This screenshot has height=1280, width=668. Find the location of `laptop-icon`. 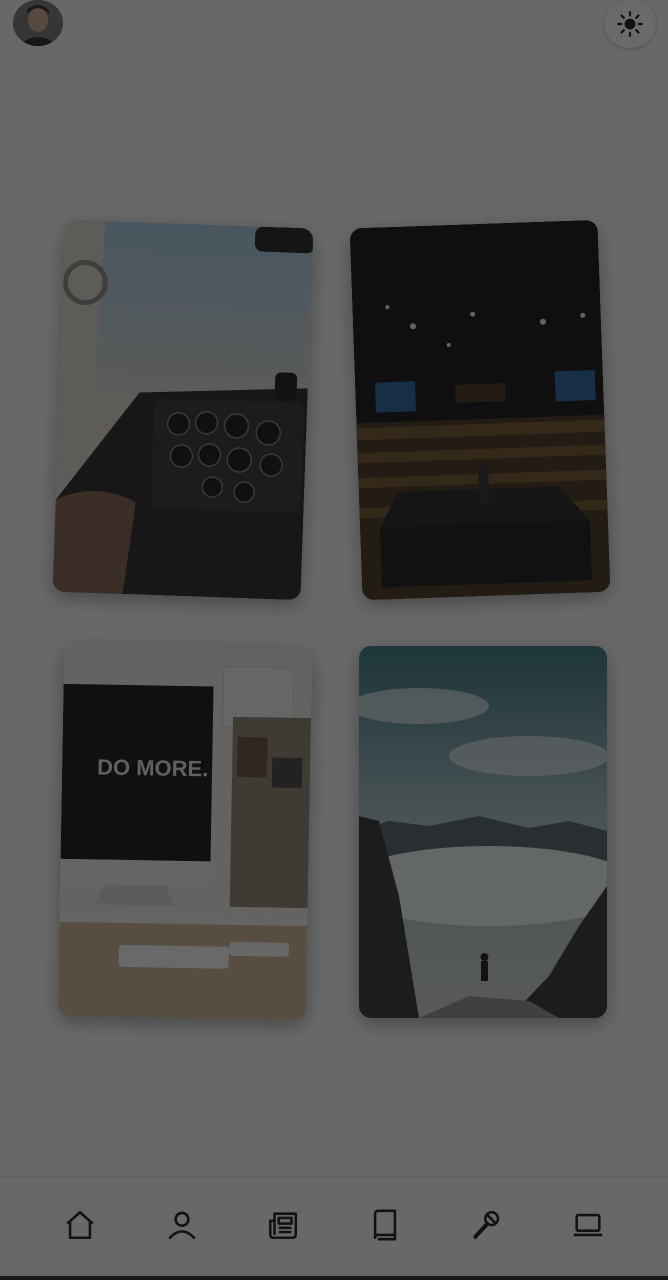

laptop-icon is located at coordinates (588, 1225).